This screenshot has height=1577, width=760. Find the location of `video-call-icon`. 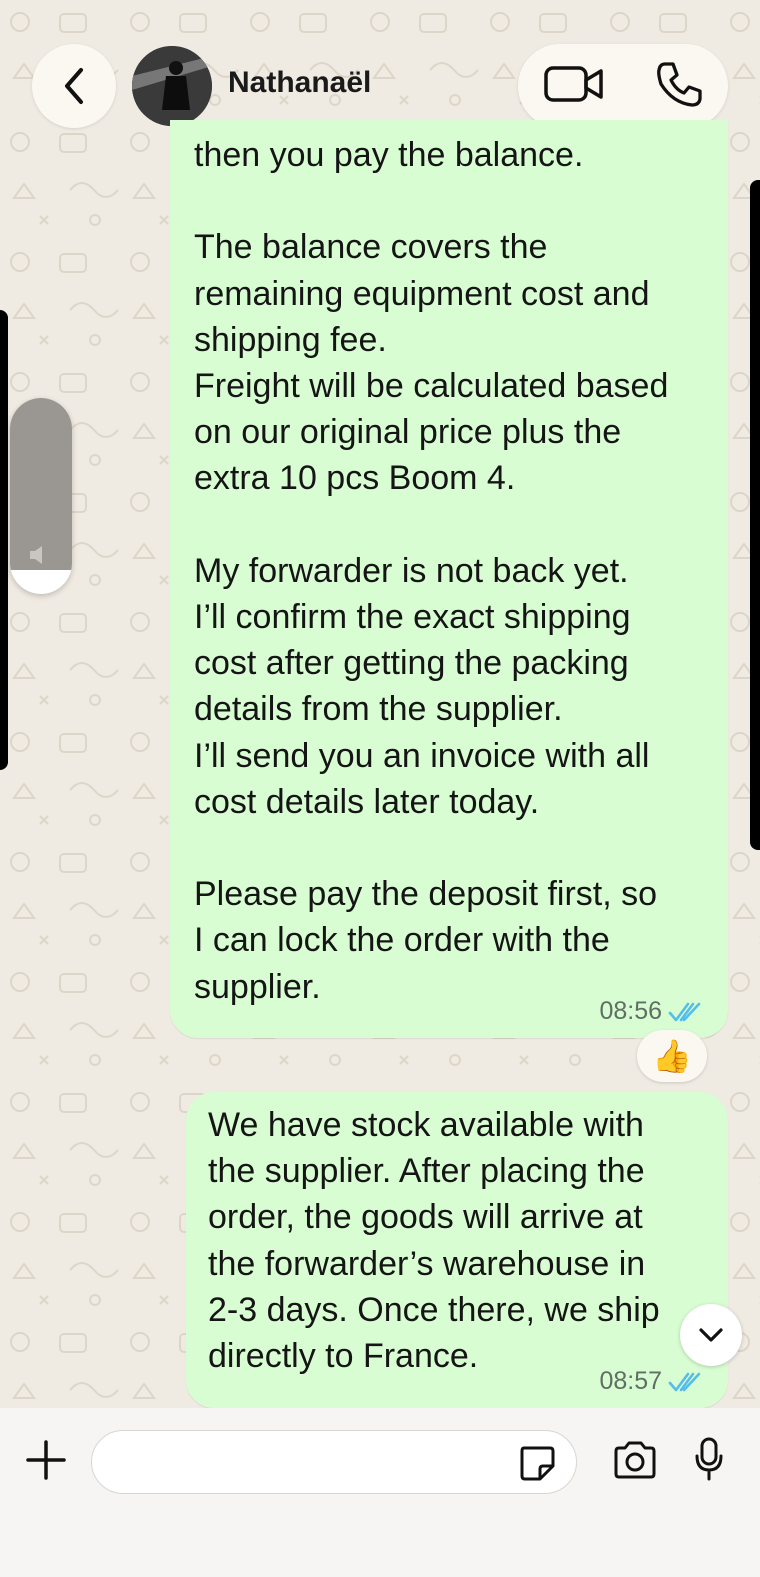

video-call-icon is located at coordinates (573, 83).